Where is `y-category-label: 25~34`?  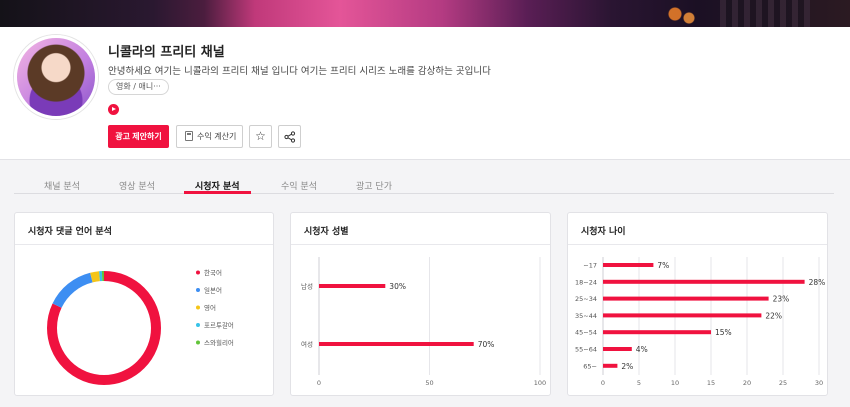 y-category-label: 25~34 is located at coordinates (586, 299).